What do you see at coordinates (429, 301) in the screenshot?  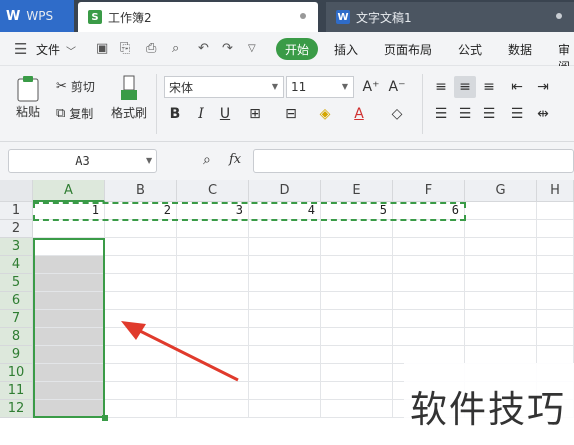 I see `cell-f6` at bounding box center [429, 301].